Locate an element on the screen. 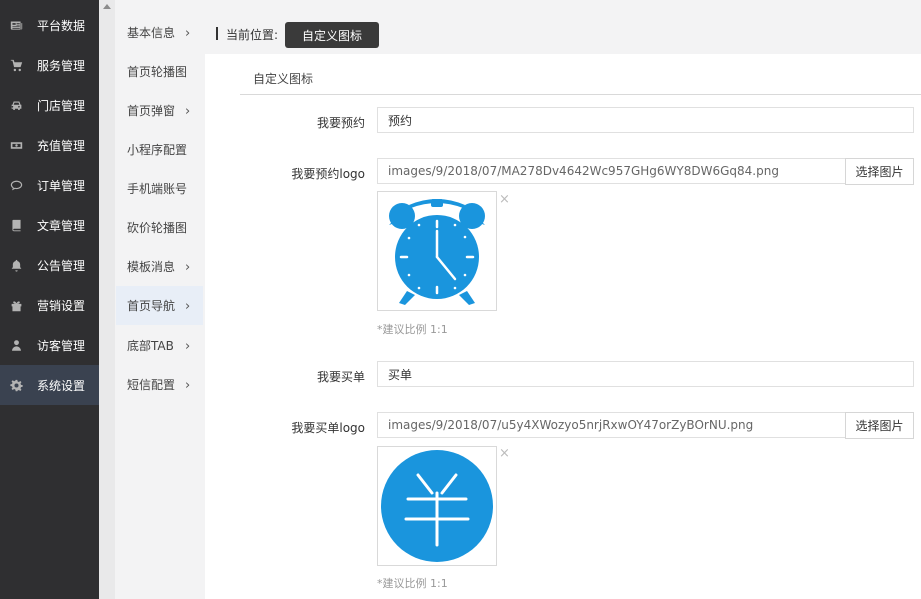  subnav-item-label: 模板消息 is located at coordinates (151, 267).